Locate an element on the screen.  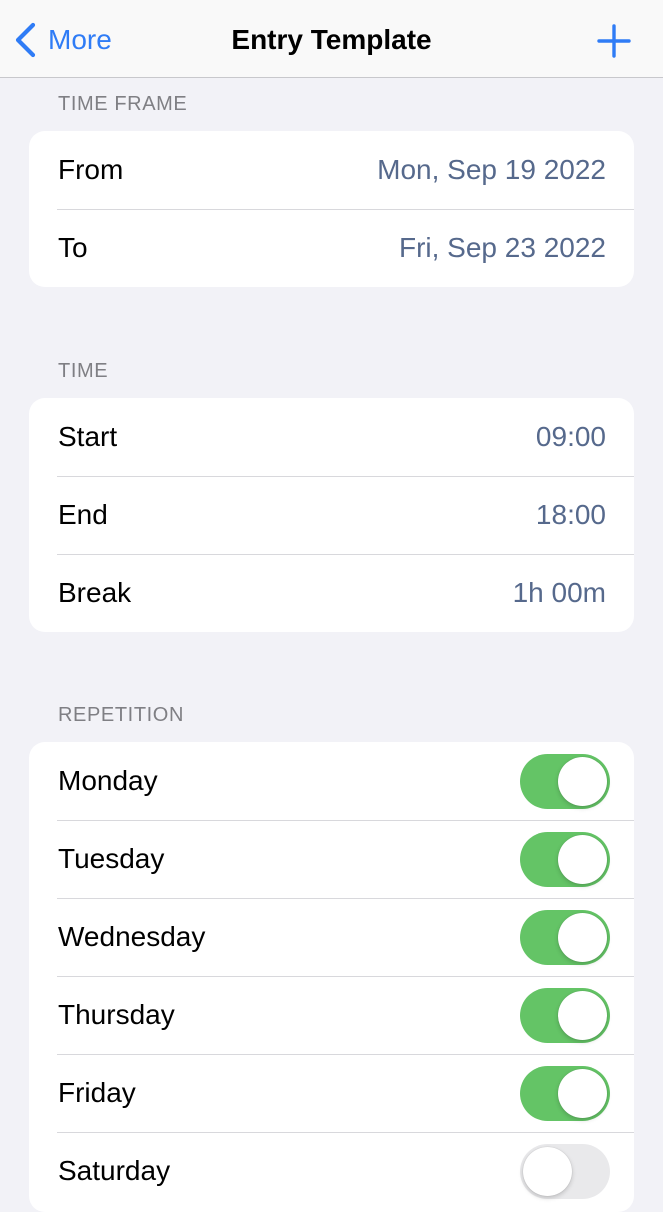
row-label: To is located at coordinates (73, 247).